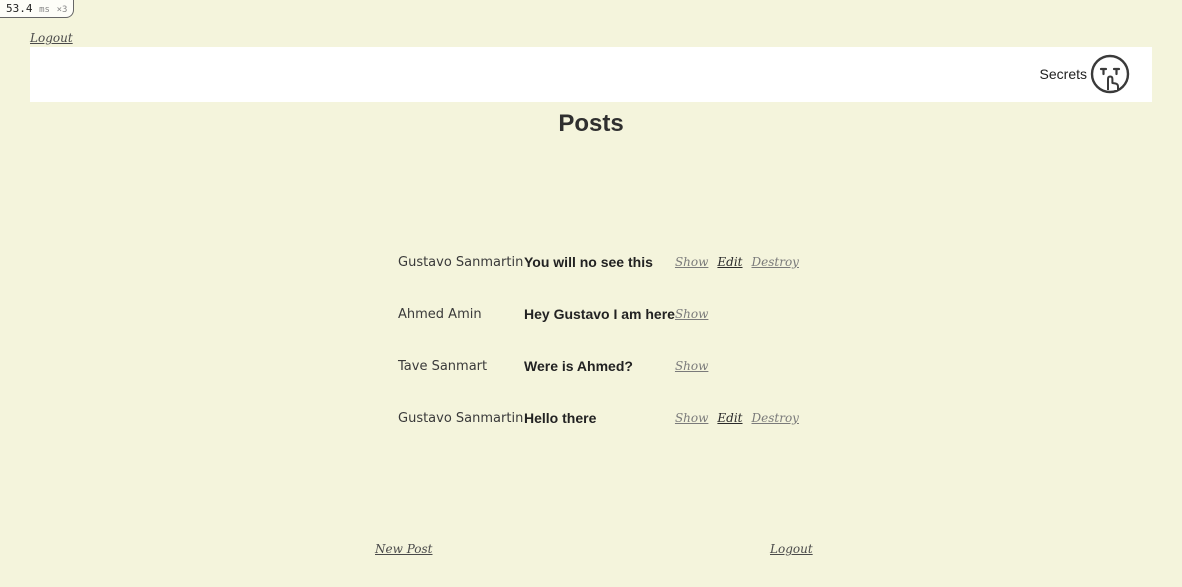  I want to click on perf-unit: ms, so click(44, 10).